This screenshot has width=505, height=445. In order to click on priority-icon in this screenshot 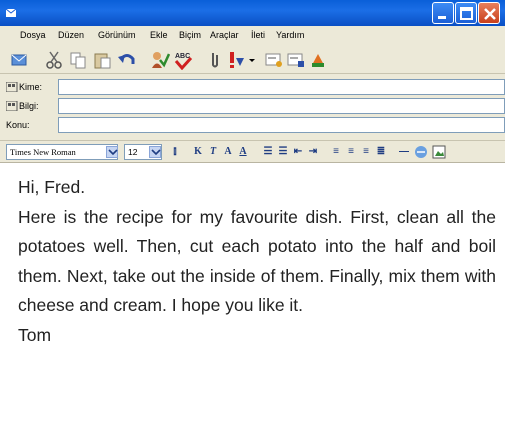, I will do `click(236, 60)`.